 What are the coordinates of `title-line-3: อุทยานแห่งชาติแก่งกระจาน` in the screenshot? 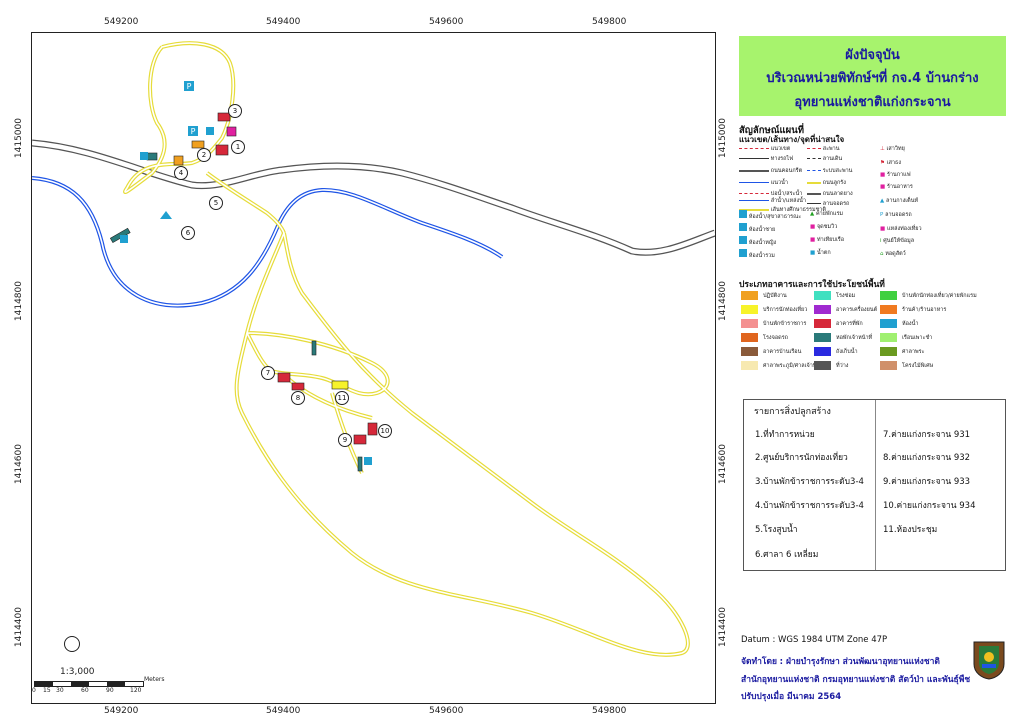 It's located at (872, 102).